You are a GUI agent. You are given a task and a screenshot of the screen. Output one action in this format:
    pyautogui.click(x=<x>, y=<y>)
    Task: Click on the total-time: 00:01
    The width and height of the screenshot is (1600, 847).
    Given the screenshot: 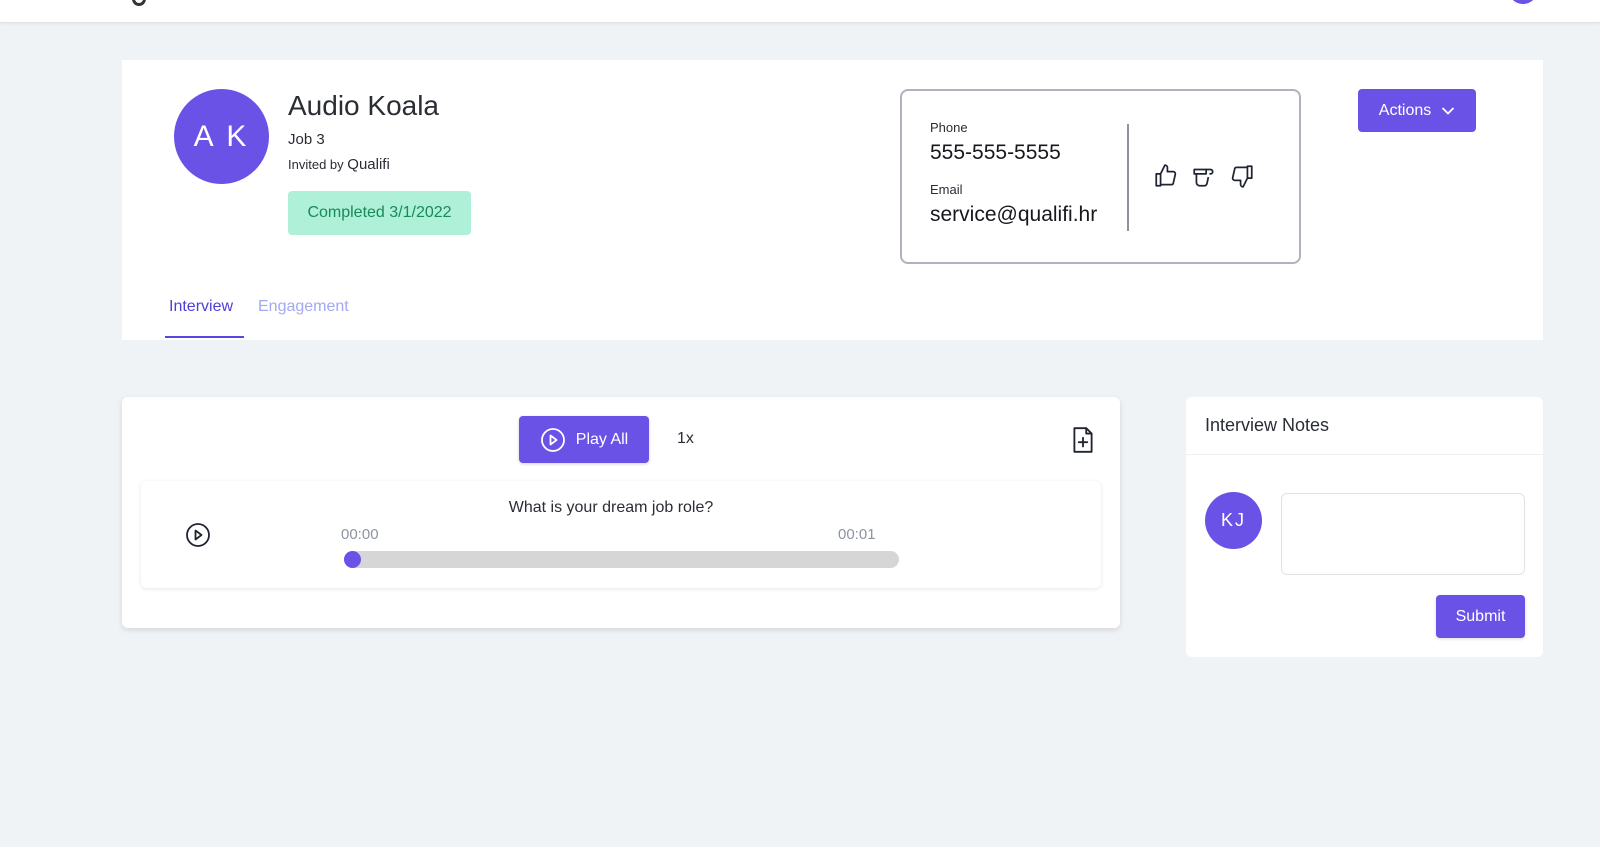 What is the action you would take?
    pyautogui.click(x=857, y=534)
    